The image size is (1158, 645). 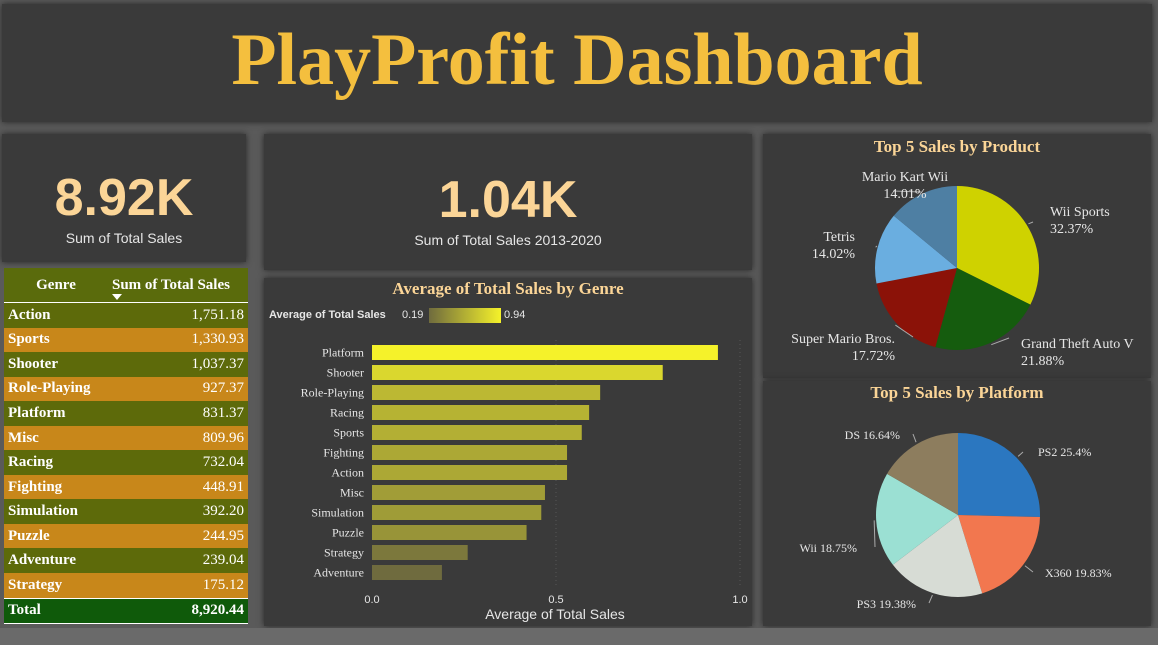 I want to click on sales-cell: 1,037.37, so click(x=178, y=364).